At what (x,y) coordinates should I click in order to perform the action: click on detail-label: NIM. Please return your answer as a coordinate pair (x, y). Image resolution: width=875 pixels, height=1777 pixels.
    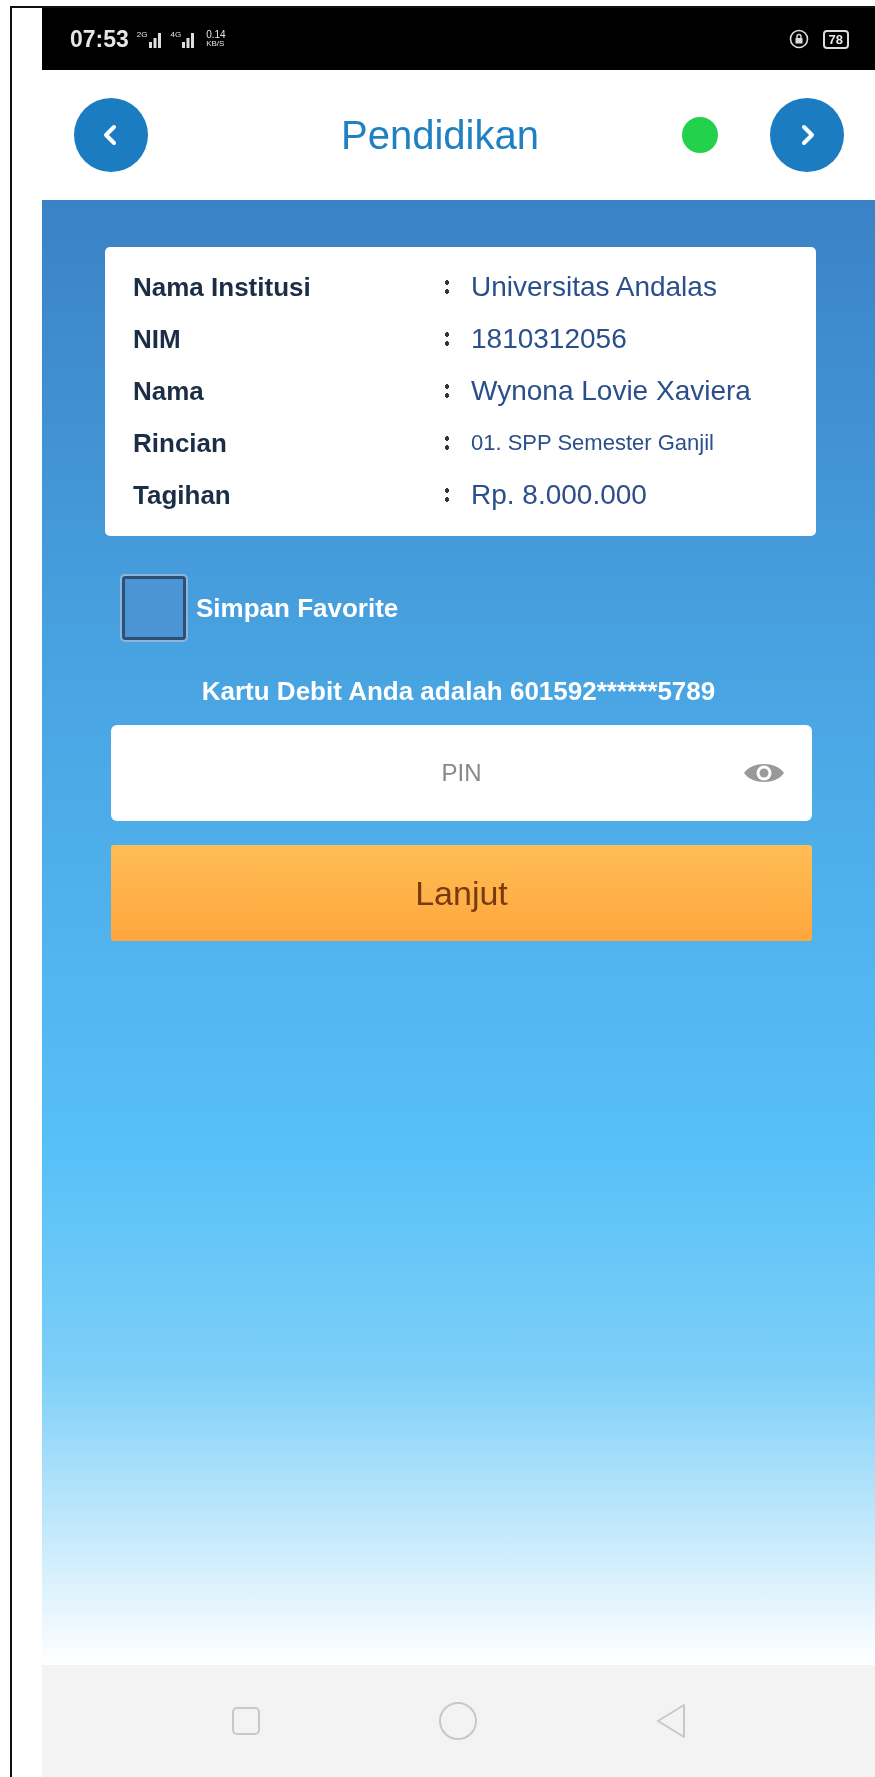
    Looking at the image, I should click on (157, 339).